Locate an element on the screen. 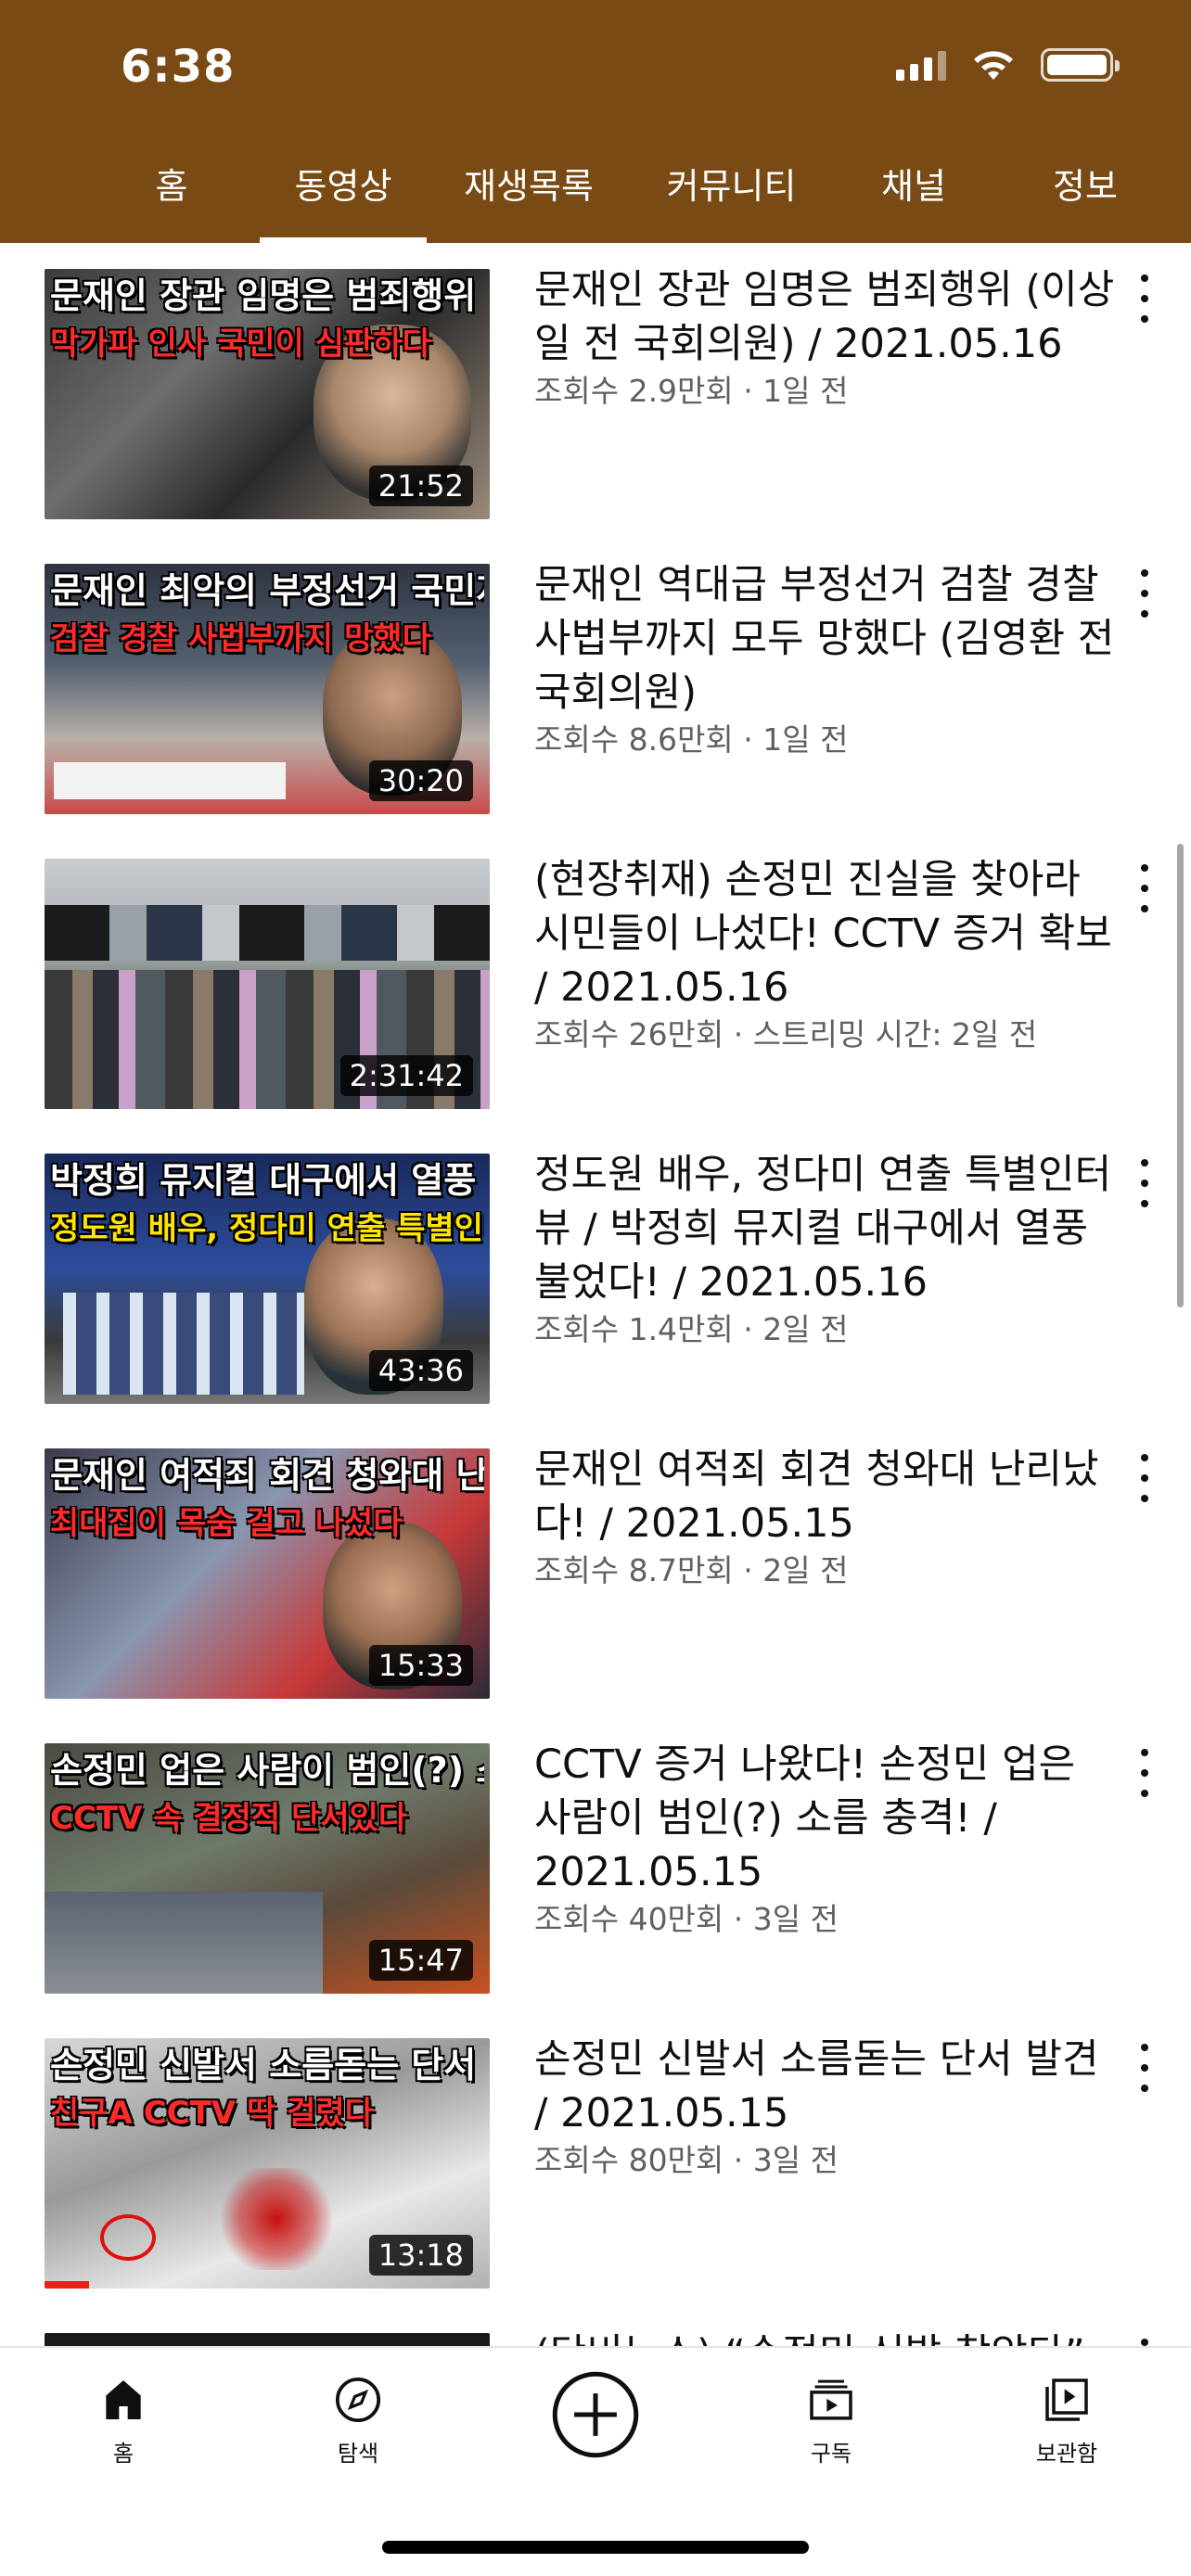  video-title: 문재인 여적죄 회견 청와대 난리났다! / 2021.05.15 is located at coordinates (827, 1497).